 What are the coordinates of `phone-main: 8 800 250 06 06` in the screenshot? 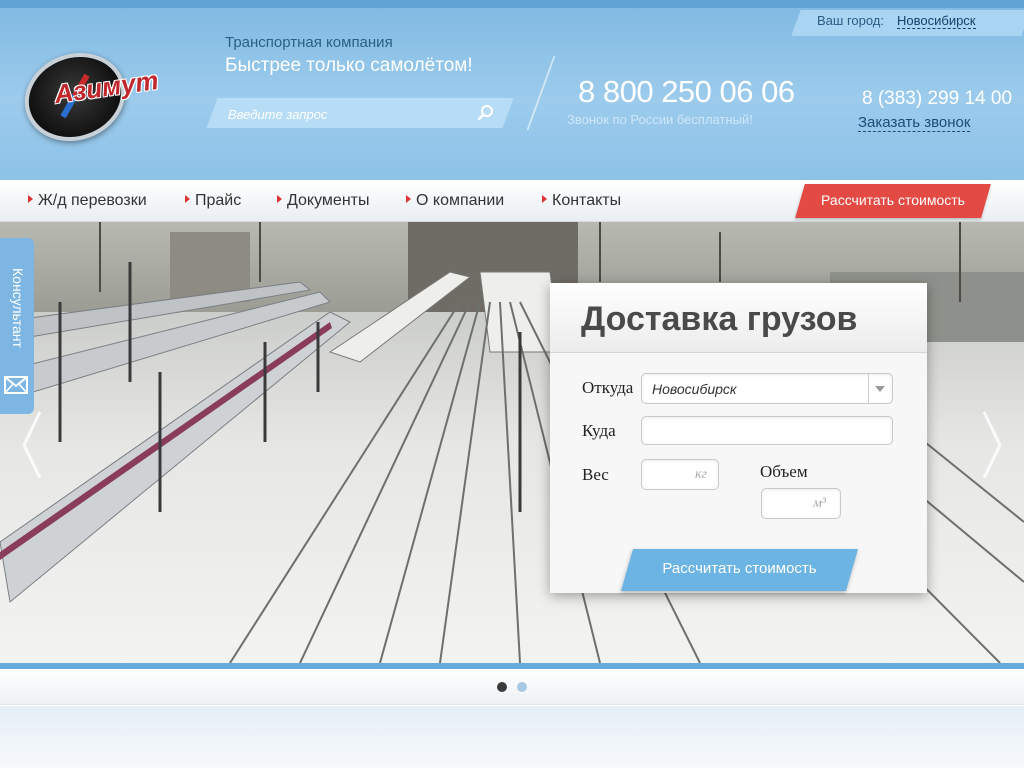 It's located at (686, 92).